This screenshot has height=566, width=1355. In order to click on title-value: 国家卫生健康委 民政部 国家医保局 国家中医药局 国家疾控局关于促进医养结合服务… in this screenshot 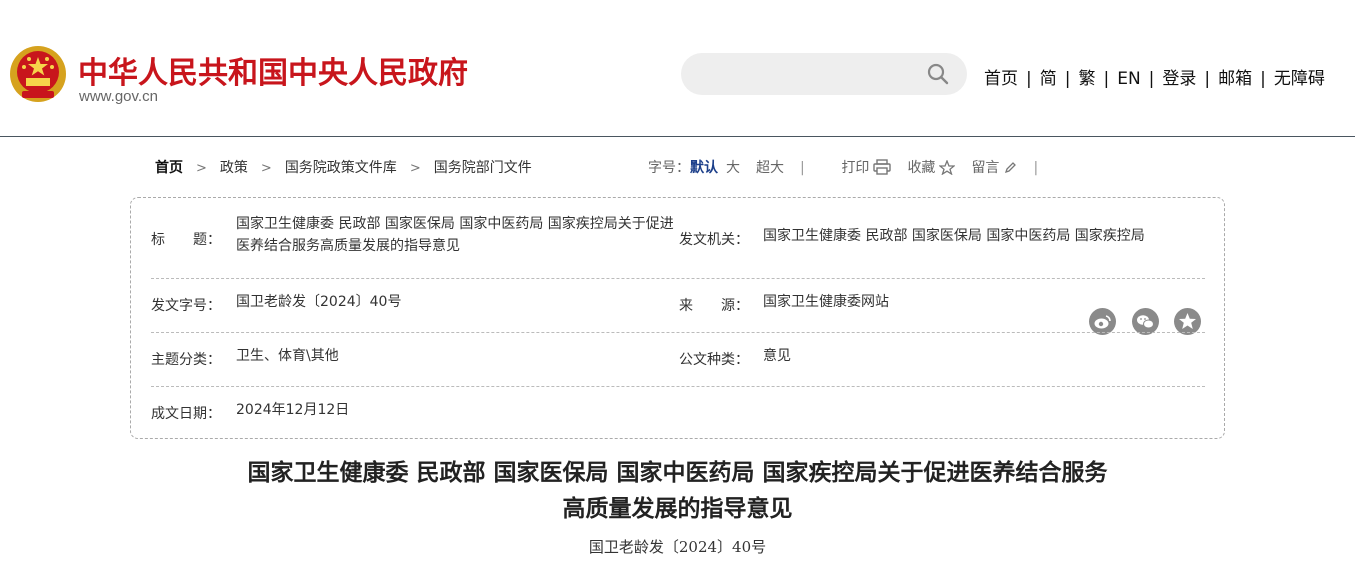, I will do `click(455, 235)`.